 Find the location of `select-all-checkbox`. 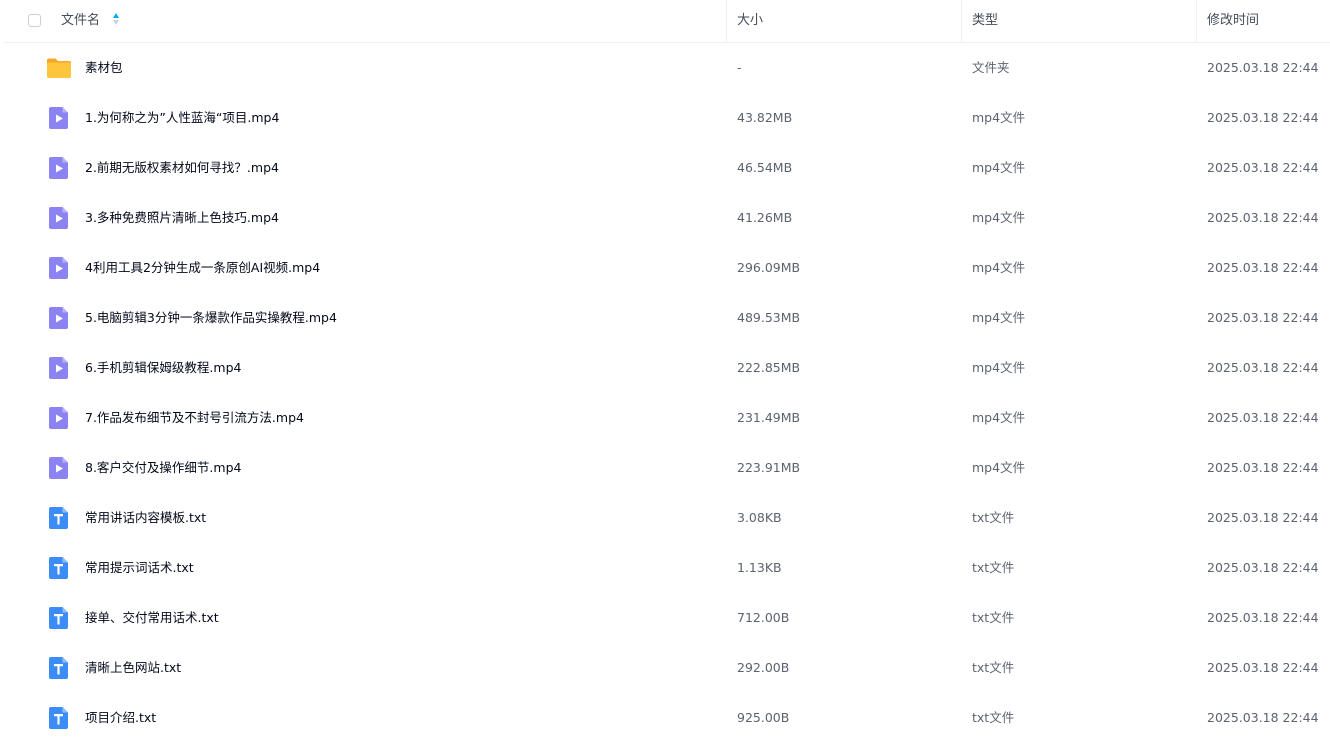

select-all-checkbox is located at coordinates (34, 20).